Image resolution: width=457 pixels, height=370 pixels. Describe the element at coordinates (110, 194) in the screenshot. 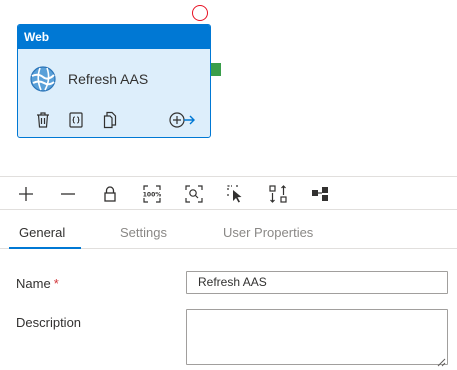

I see `lock-icon` at that location.